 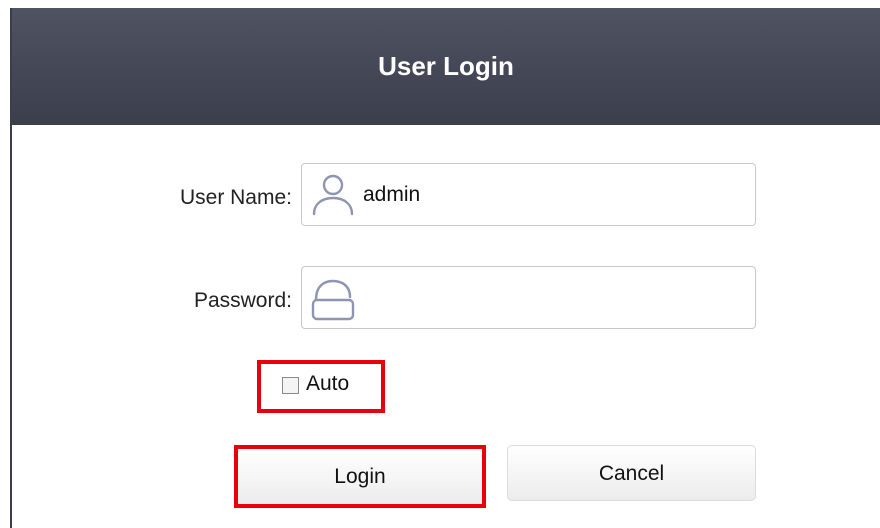 I want to click on user-icon, so click(x=333, y=195).